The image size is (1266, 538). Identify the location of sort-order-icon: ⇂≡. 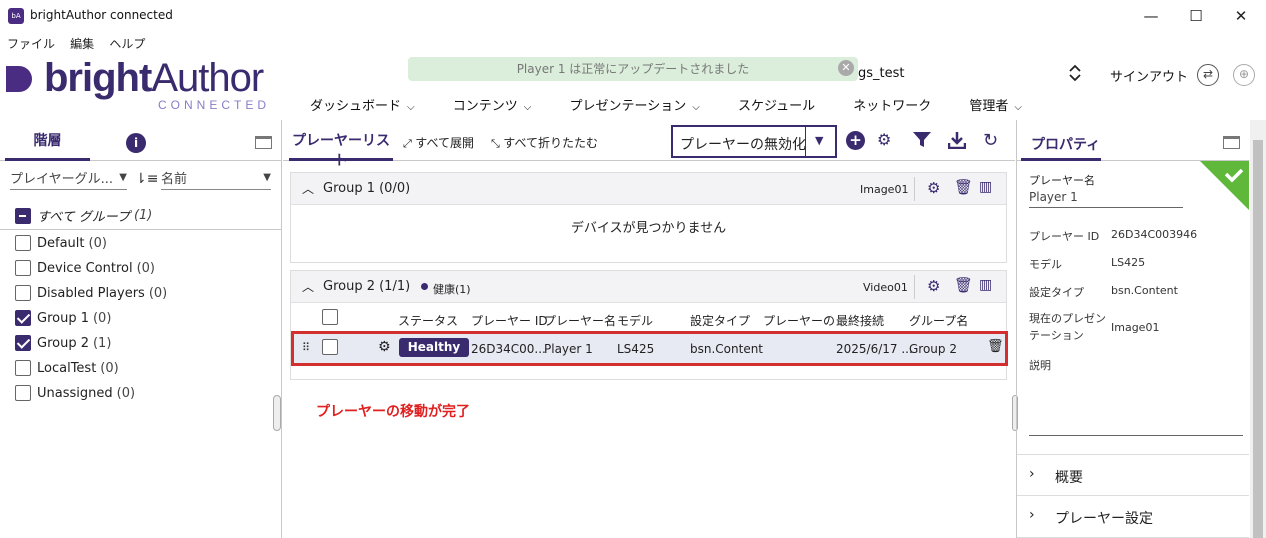
(146, 179).